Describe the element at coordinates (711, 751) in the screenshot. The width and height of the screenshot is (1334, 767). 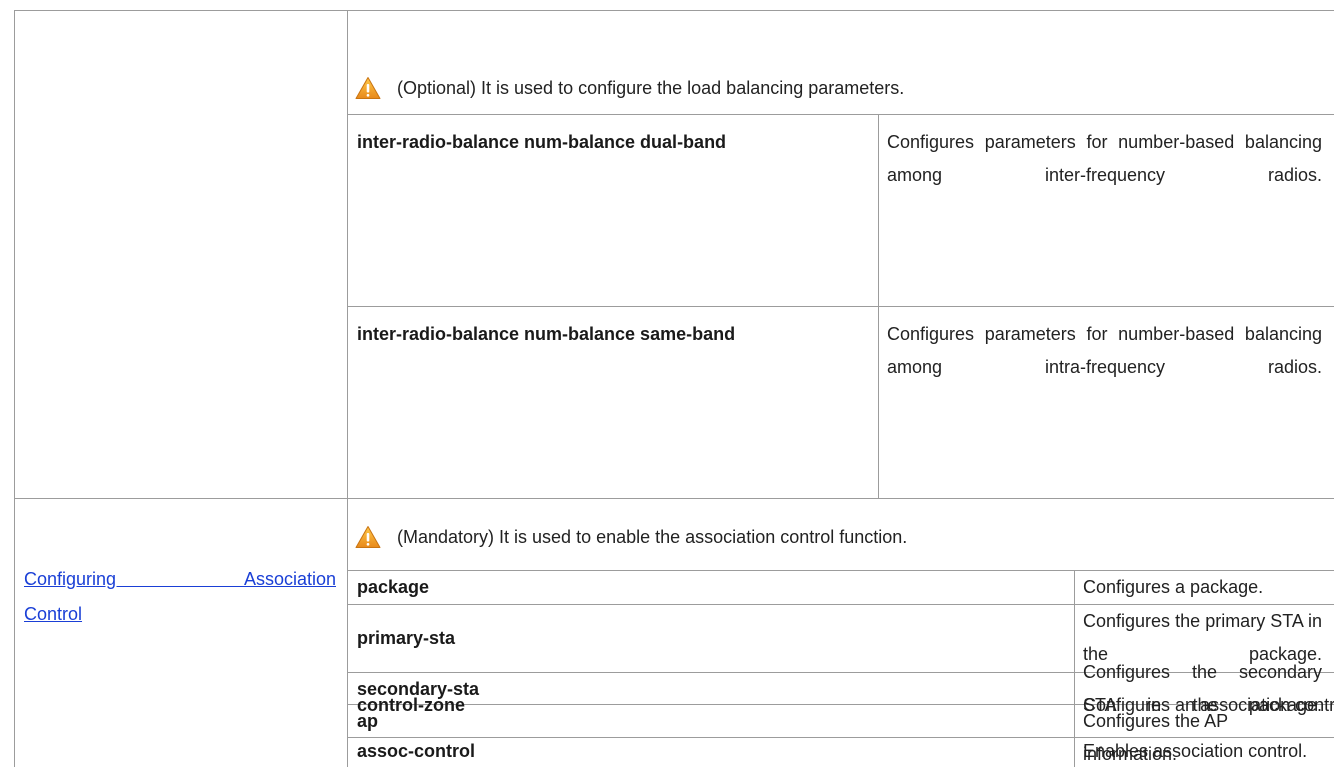
I see `command-cell: assoc-control` at that location.